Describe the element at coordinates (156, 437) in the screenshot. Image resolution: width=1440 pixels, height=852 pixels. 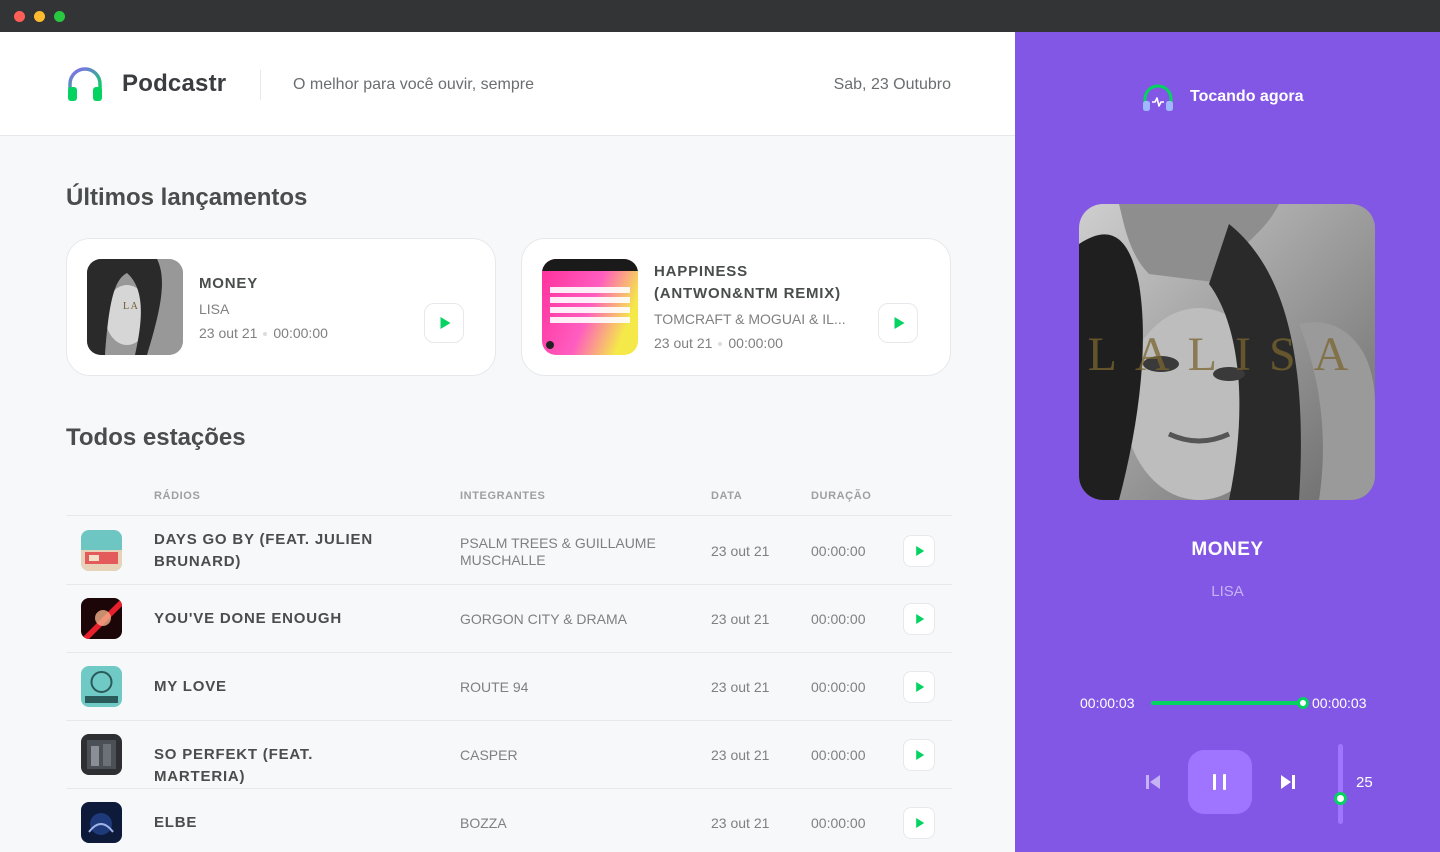
I see `all-stations-heading: Todos estações` at that location.